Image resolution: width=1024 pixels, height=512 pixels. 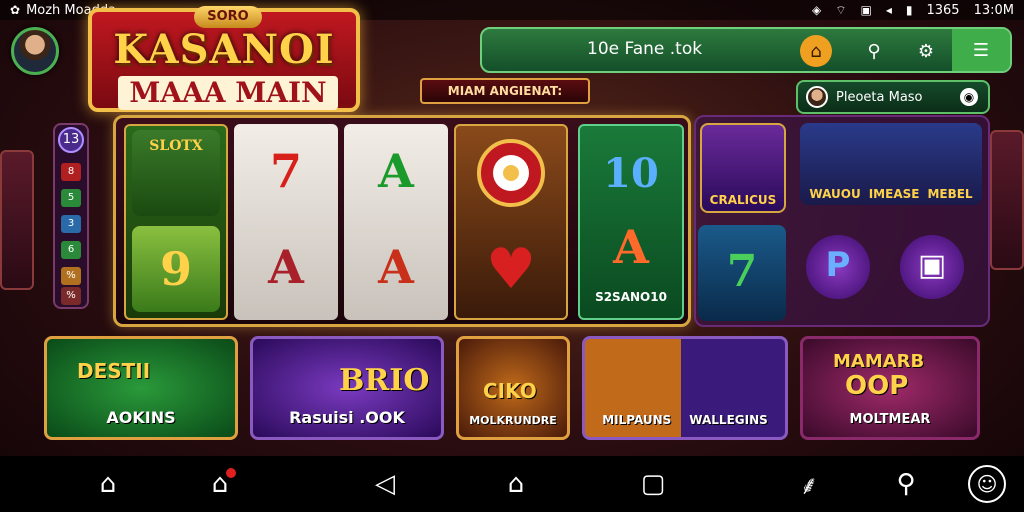 What do you see at coordinates (71, 198) in the screenshot?
I see `strip-item: 5` at bounding box center [71, 198].